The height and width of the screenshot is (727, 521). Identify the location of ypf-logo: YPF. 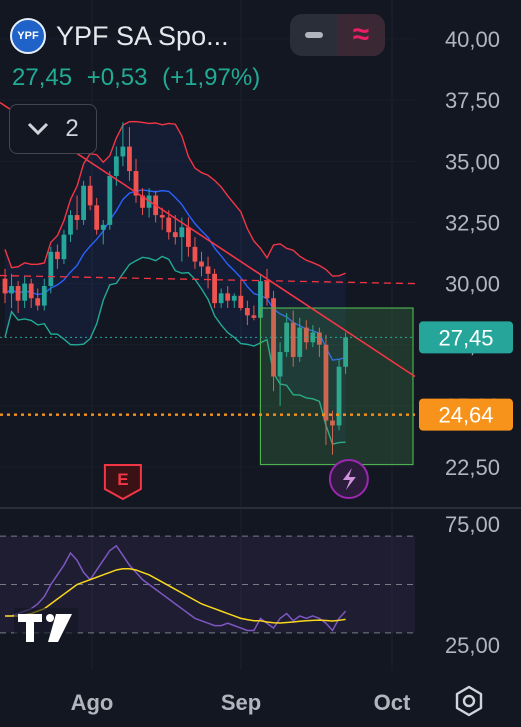
(28, 36).